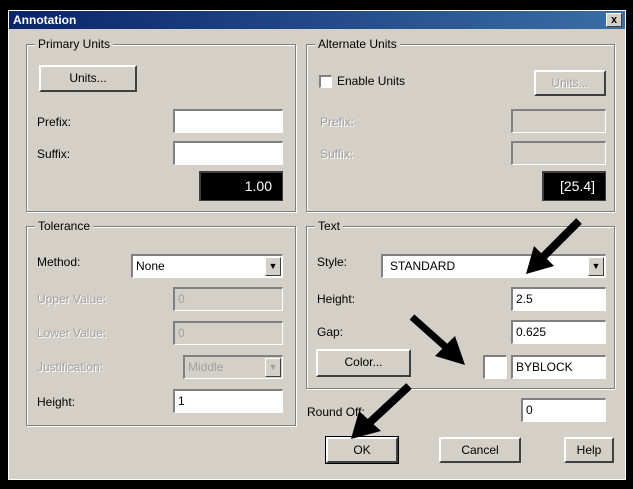  I want to click on primary-prefix-field, so click(228, 121).